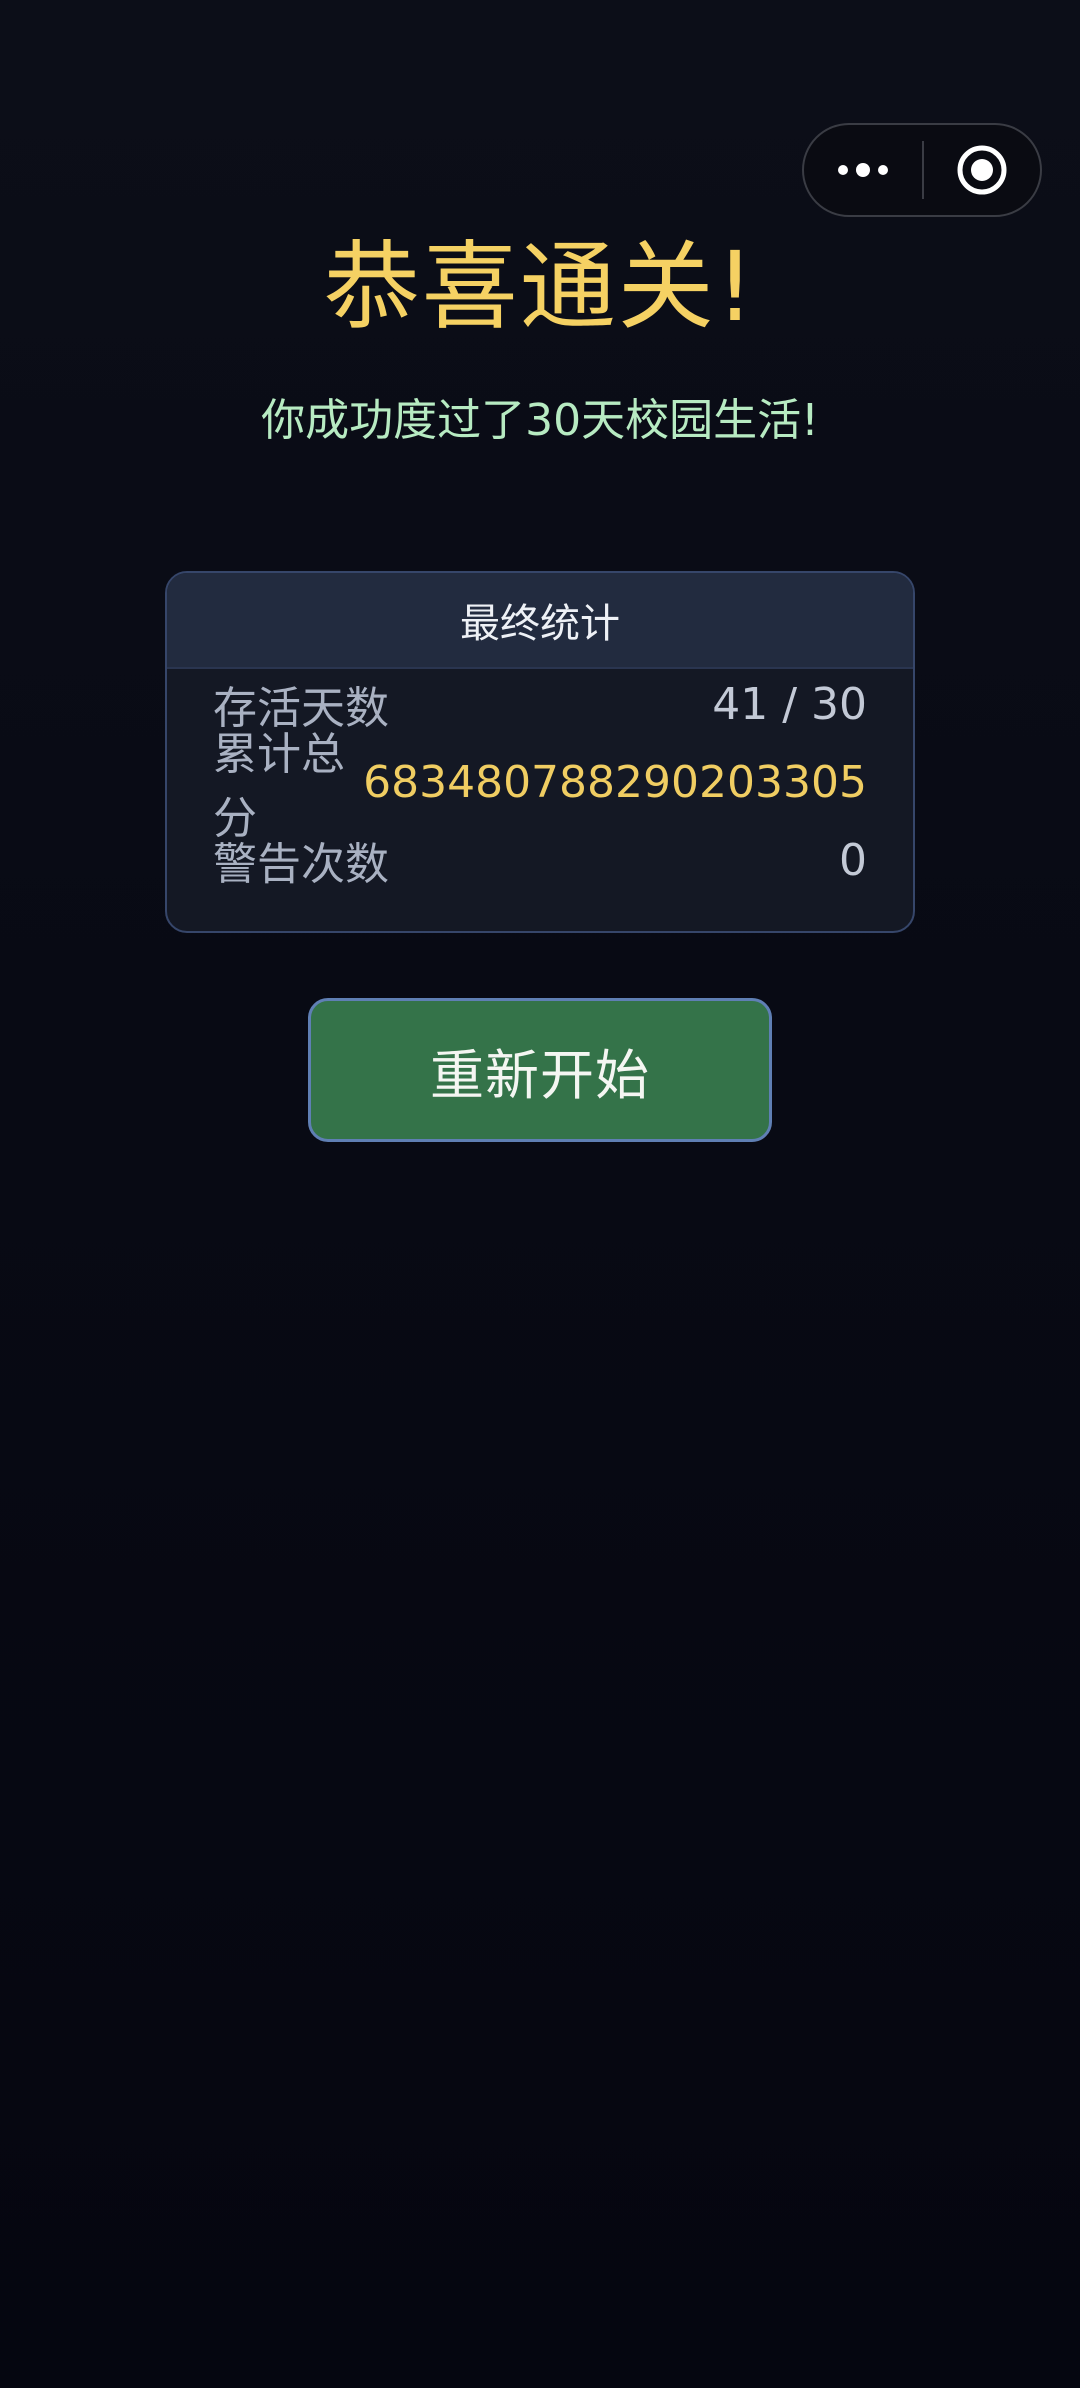 The image size is (1080, 2388). What do you see at coordinates (789, 704) in the screenshot?
I see `stat-value: 41 / 30` at bounding box center [789, 704].